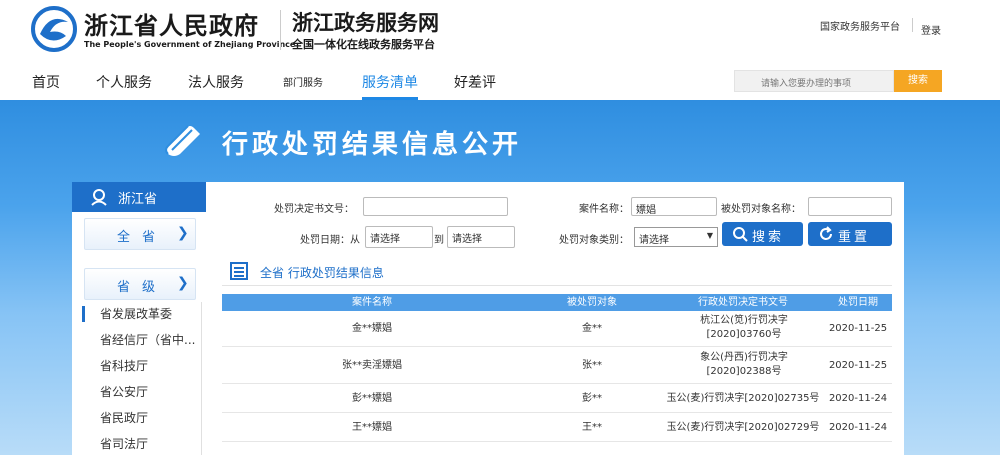 Image resolution: width=1000 pixels, height=455 pixels. Describe the element at coordinates (372, 427) in the screenshot. I see `case-cell: 王**嫖娼` at that location.